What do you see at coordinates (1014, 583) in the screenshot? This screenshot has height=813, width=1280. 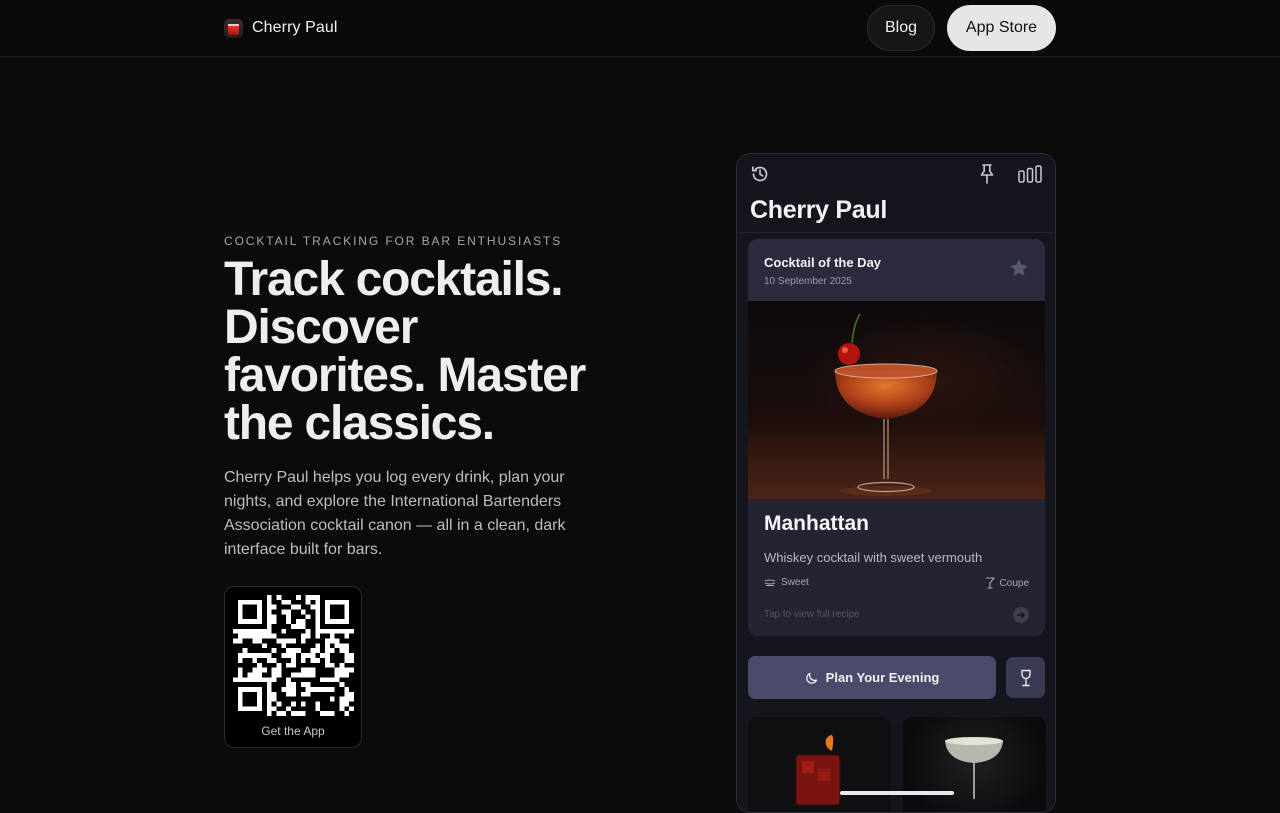 I see `glass-label: Coupe` at bounding box center [1014, 583].